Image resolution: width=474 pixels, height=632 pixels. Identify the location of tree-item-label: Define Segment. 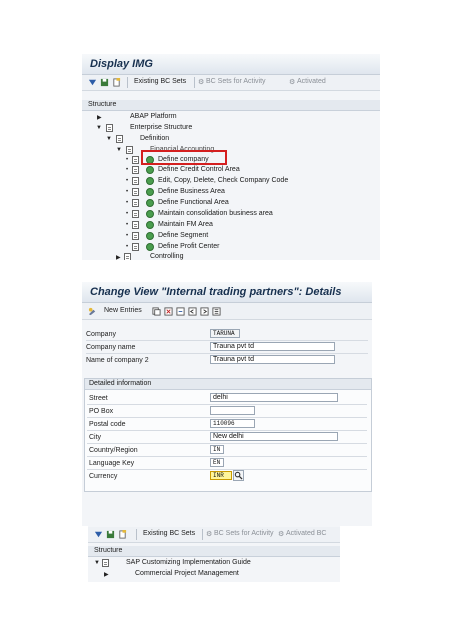
(183, 235).